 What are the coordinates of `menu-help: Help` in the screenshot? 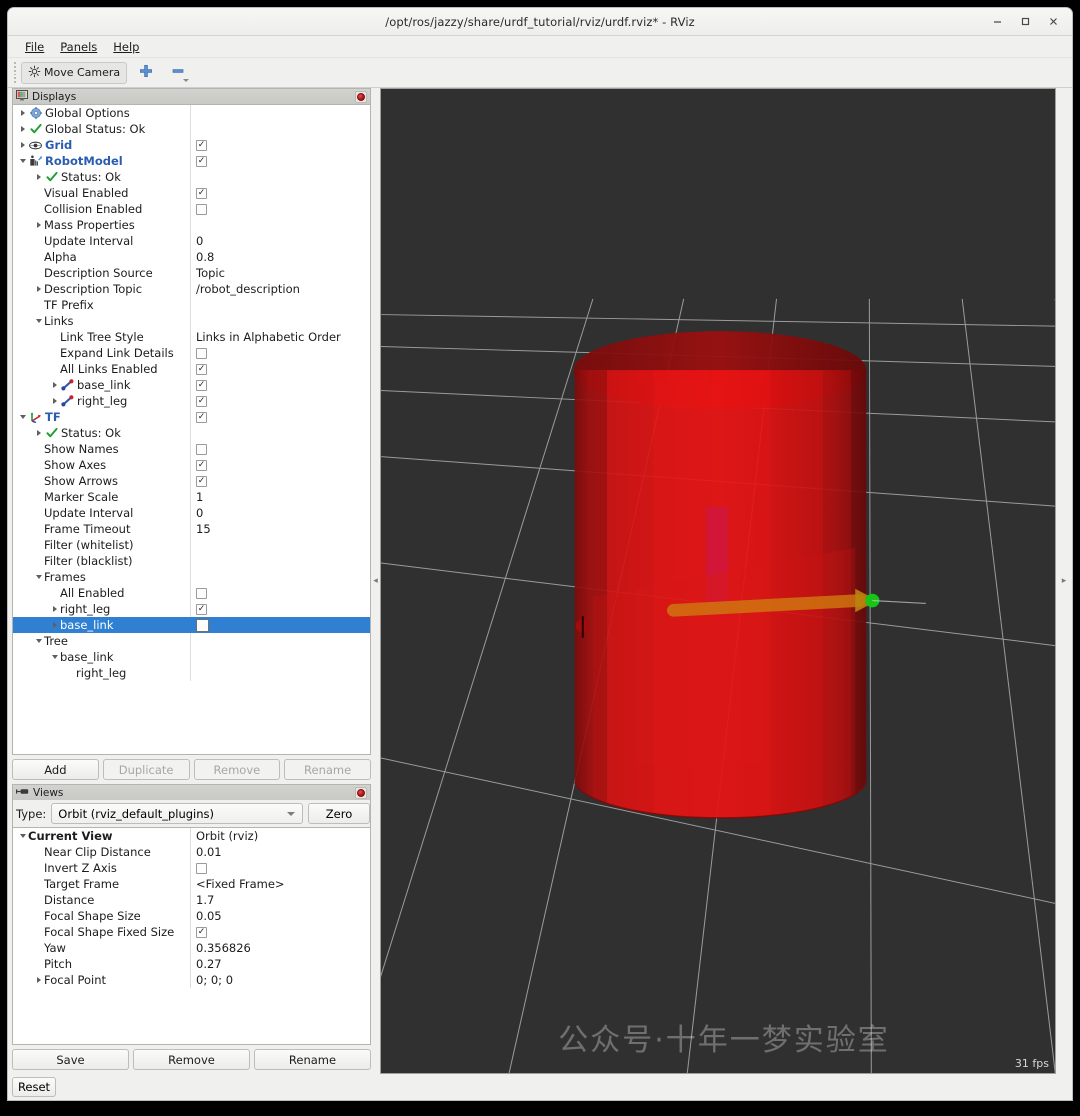 It's located at (126, 47).